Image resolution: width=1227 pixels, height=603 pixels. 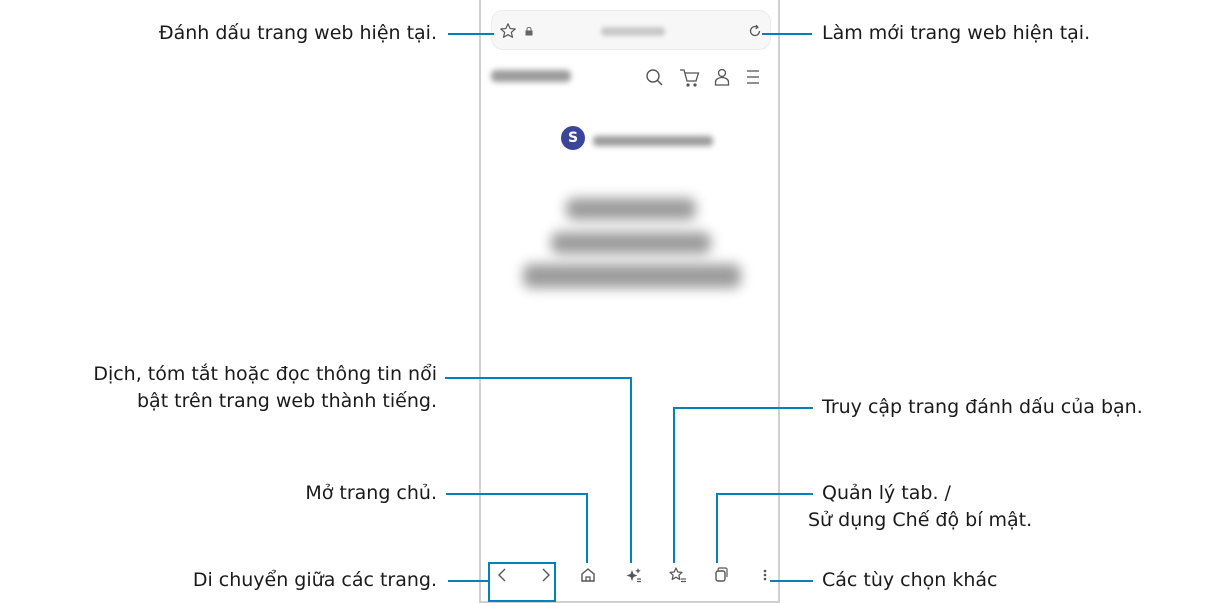 I want to click on leader-line-bookmarks-vertical, so click(x=674, y=485).